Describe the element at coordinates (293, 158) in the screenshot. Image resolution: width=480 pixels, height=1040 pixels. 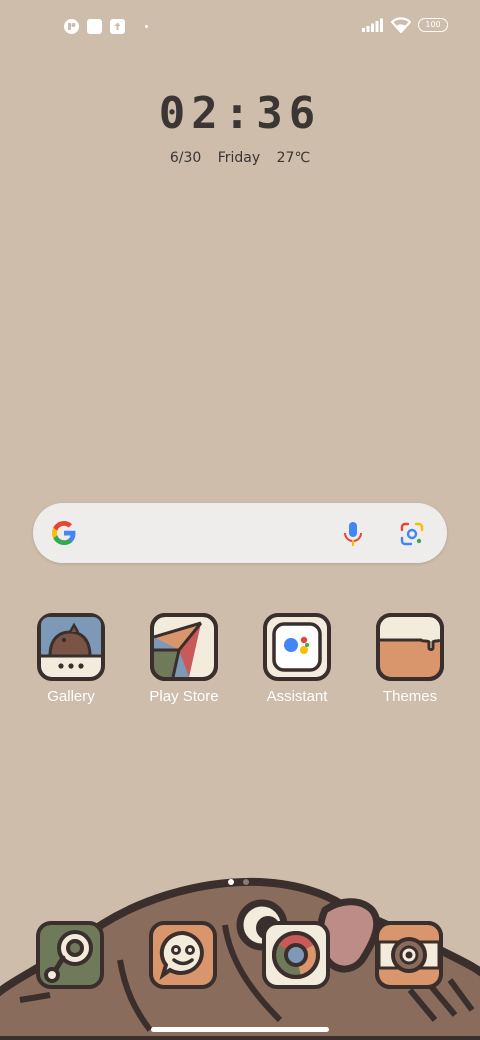
I see `temperature-text: 27℃` at that location.